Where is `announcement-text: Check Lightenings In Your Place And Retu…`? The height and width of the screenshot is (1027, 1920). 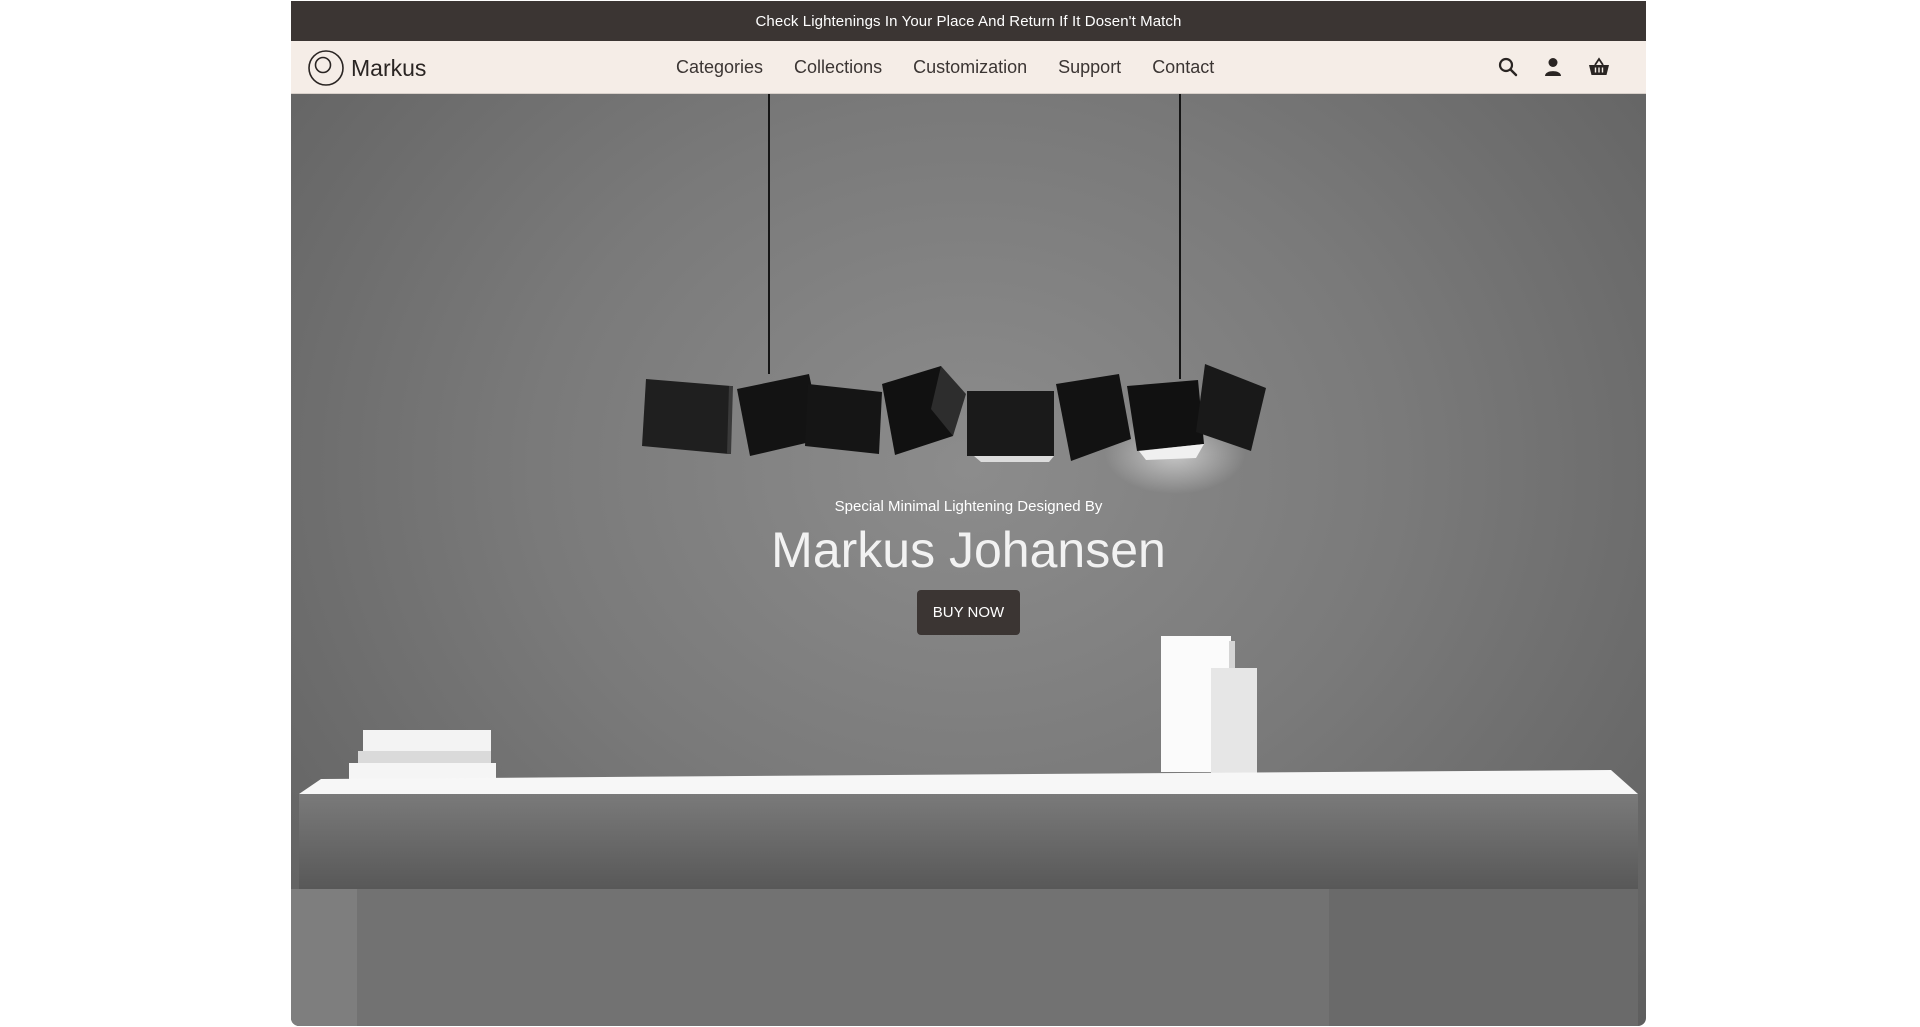
announcement-text: Check Lightenings In Your Place And Retu… is located at coordinates (968, 21).